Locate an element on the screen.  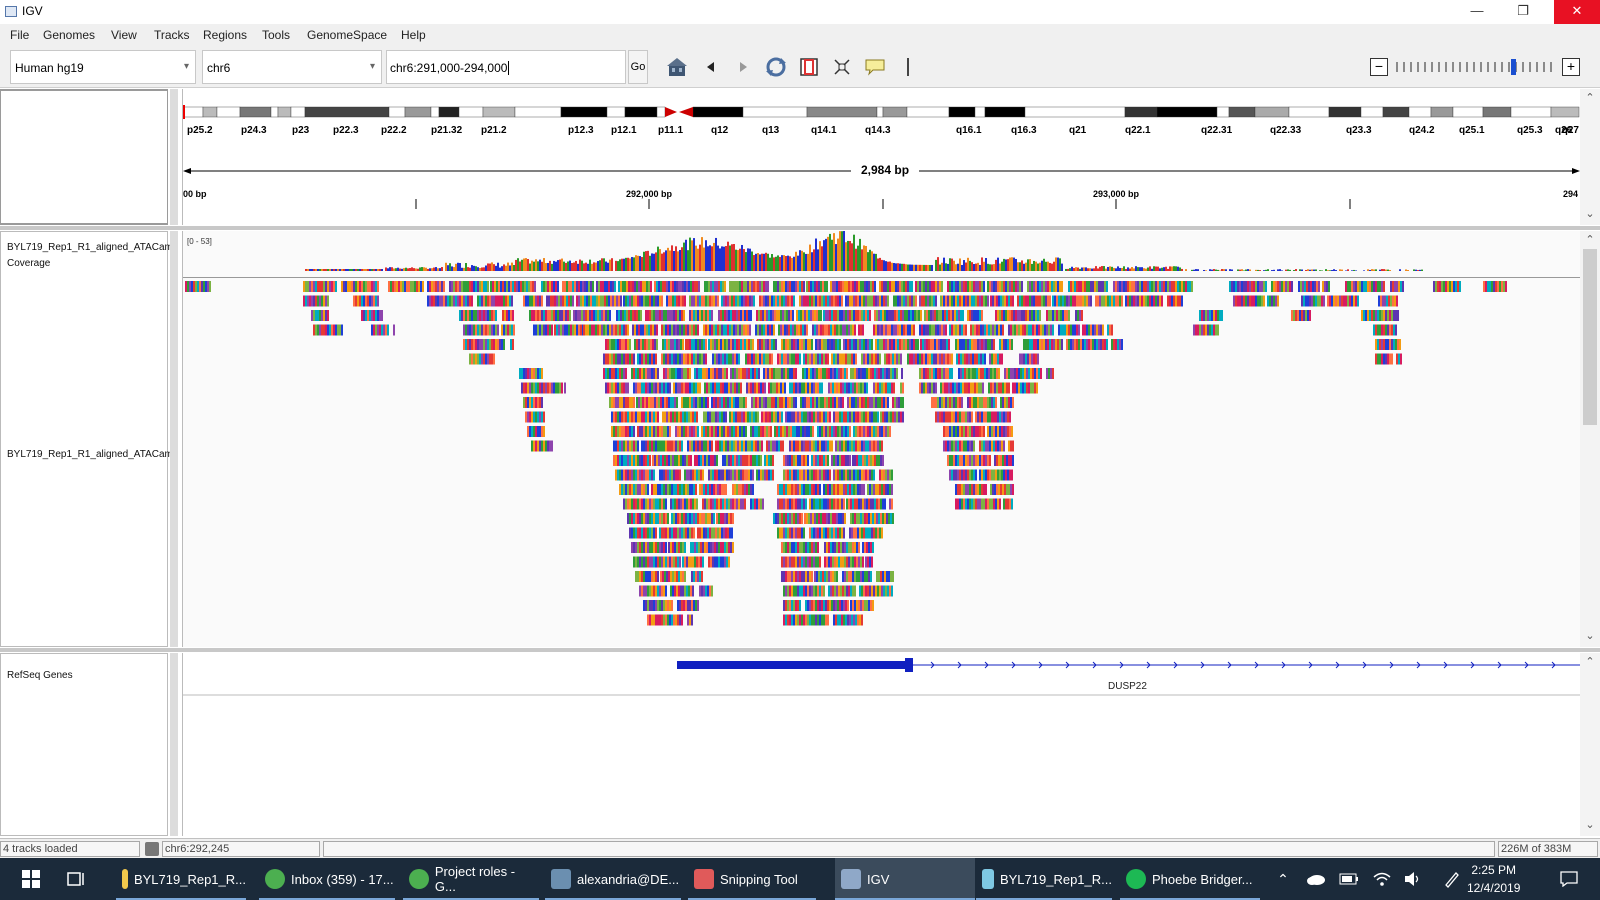
gene-label: DUSP22 is located at coordinates (1127, 686).